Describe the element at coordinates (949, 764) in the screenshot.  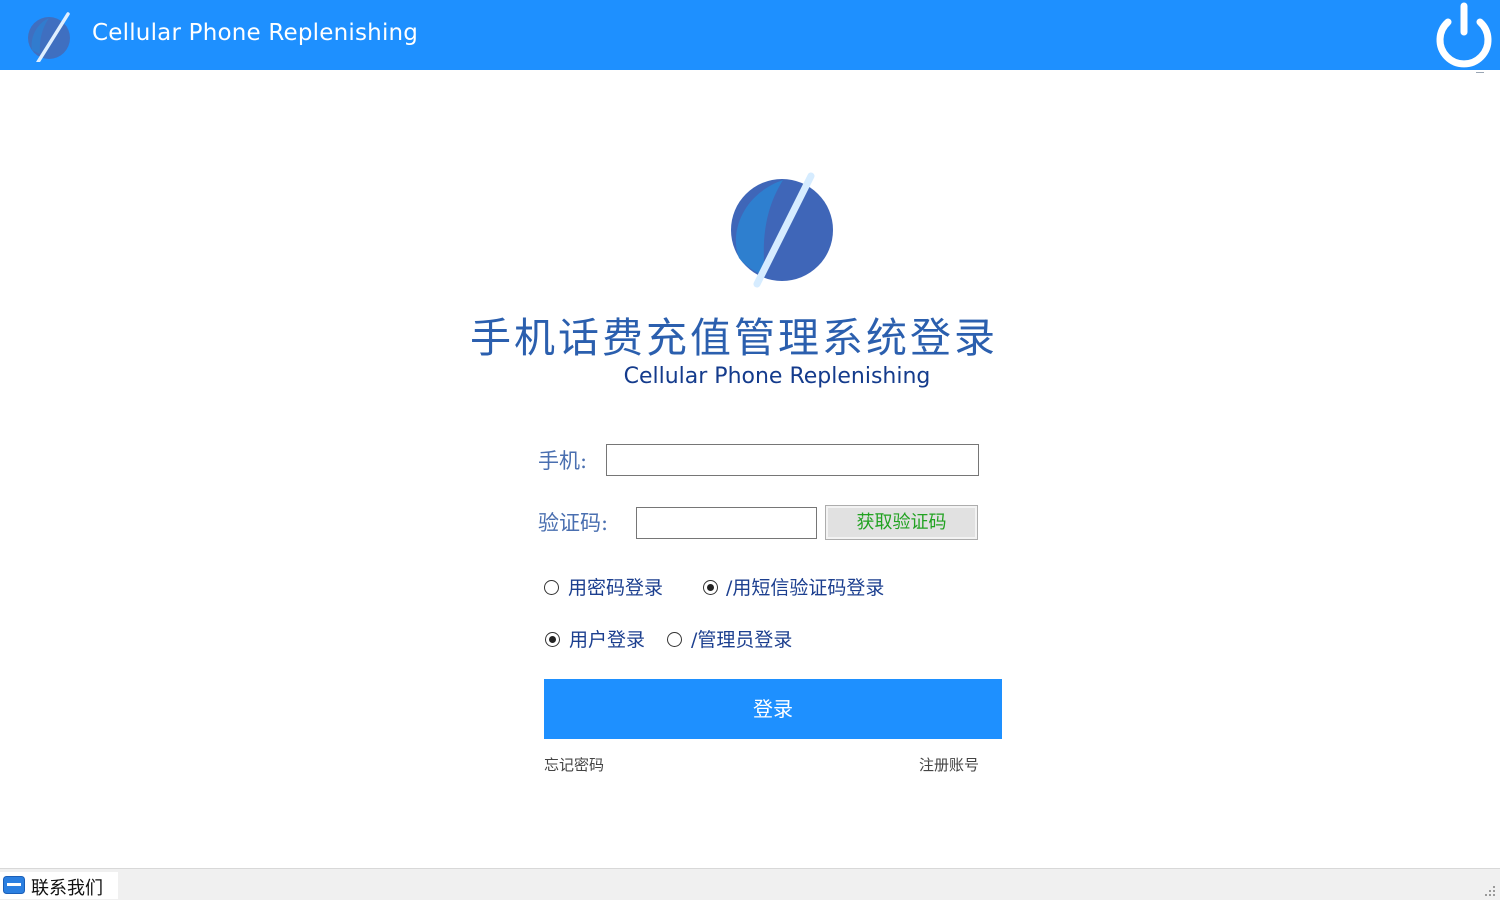
I see `register-link: 注册账号` at that location.